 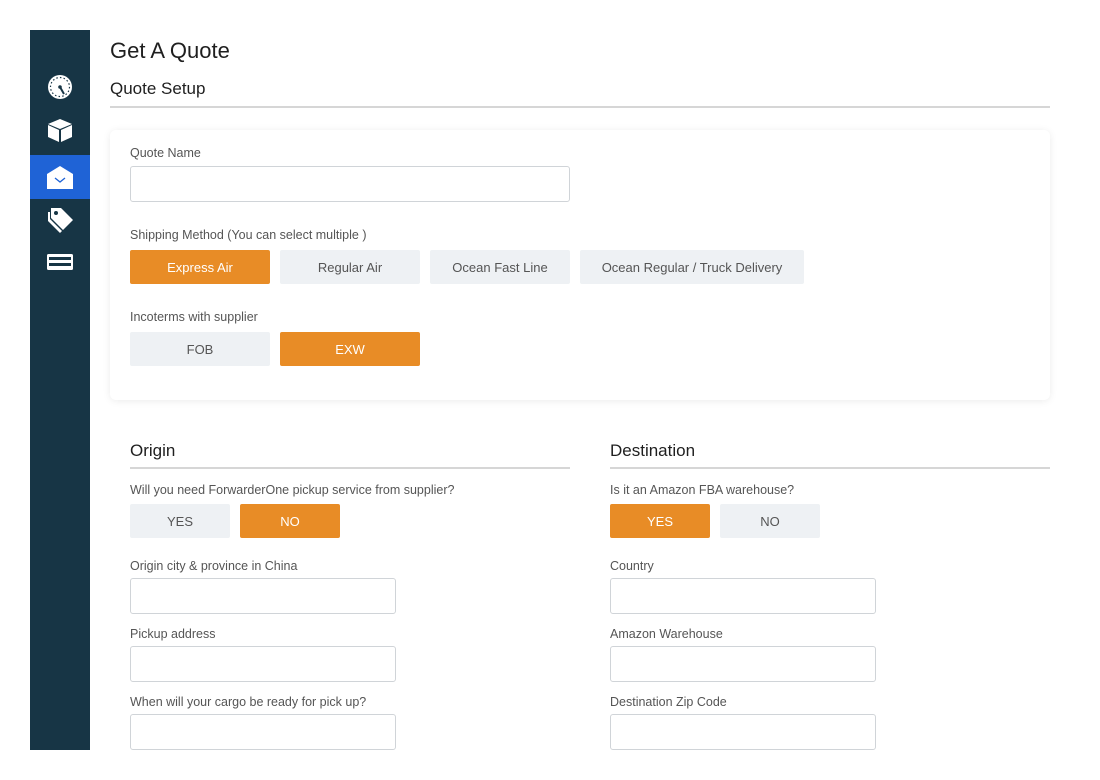 What do you see at coordinates (214, 566) in the screenshot?
I see `origin-city-label: Origin city & province in China` at bounding box center [214, 566].